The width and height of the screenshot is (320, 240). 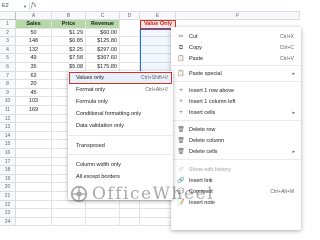 What do you see at coordinates (103, 50) in the screenshot?
I see `table-cell: $297.00` at bounding box center [103, 50].